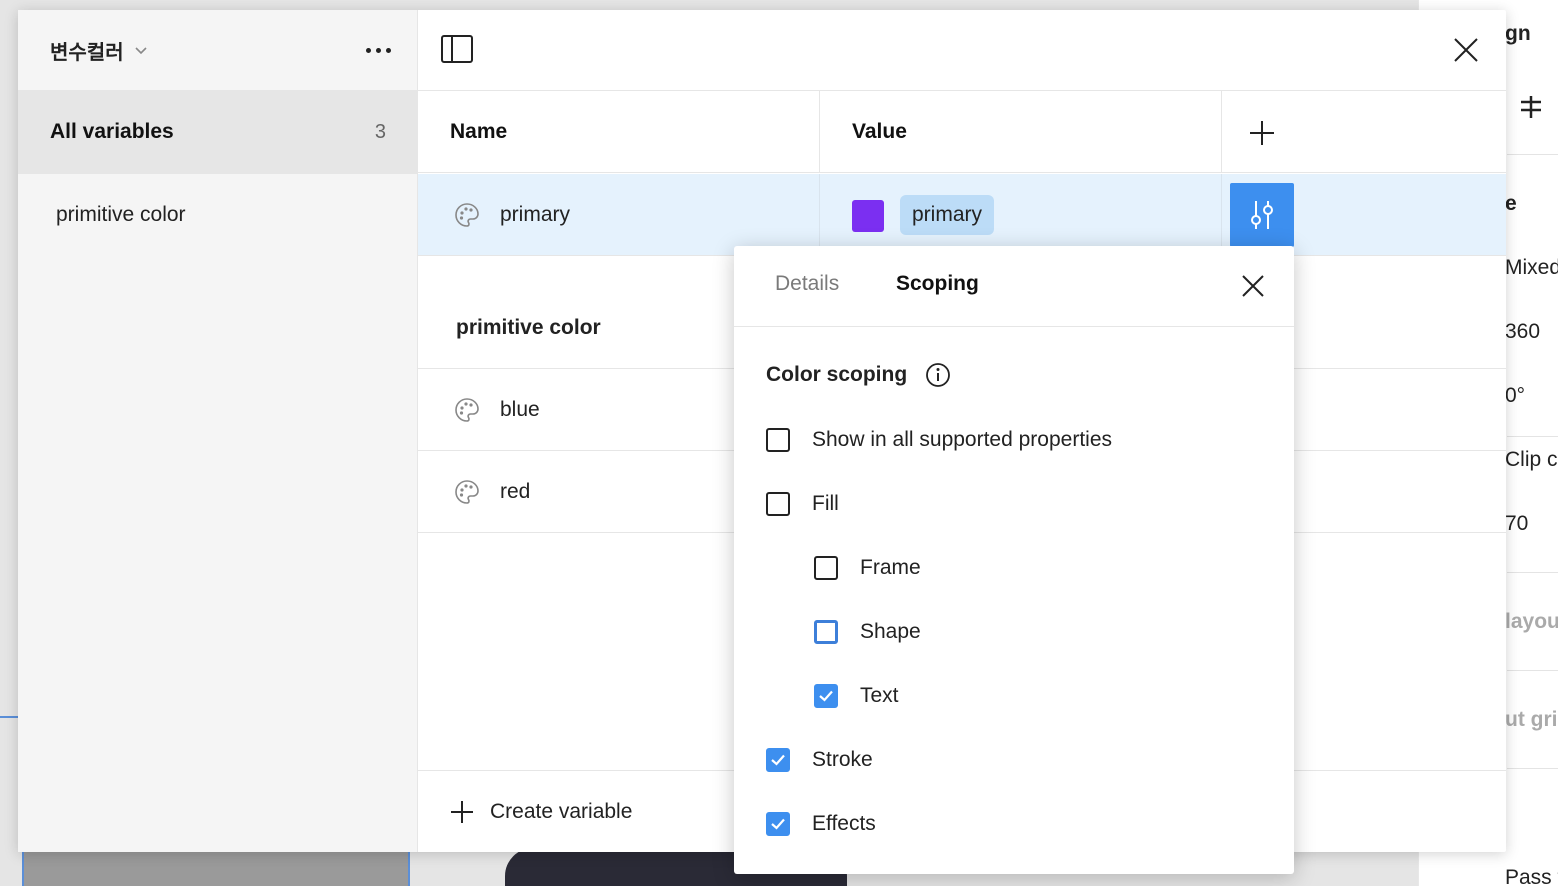 This screenshot has width=1558, height=886. Describe the element at coordinates (826, 632) in the screenshot. I see `checkbox-unchecked-focused` at that location.